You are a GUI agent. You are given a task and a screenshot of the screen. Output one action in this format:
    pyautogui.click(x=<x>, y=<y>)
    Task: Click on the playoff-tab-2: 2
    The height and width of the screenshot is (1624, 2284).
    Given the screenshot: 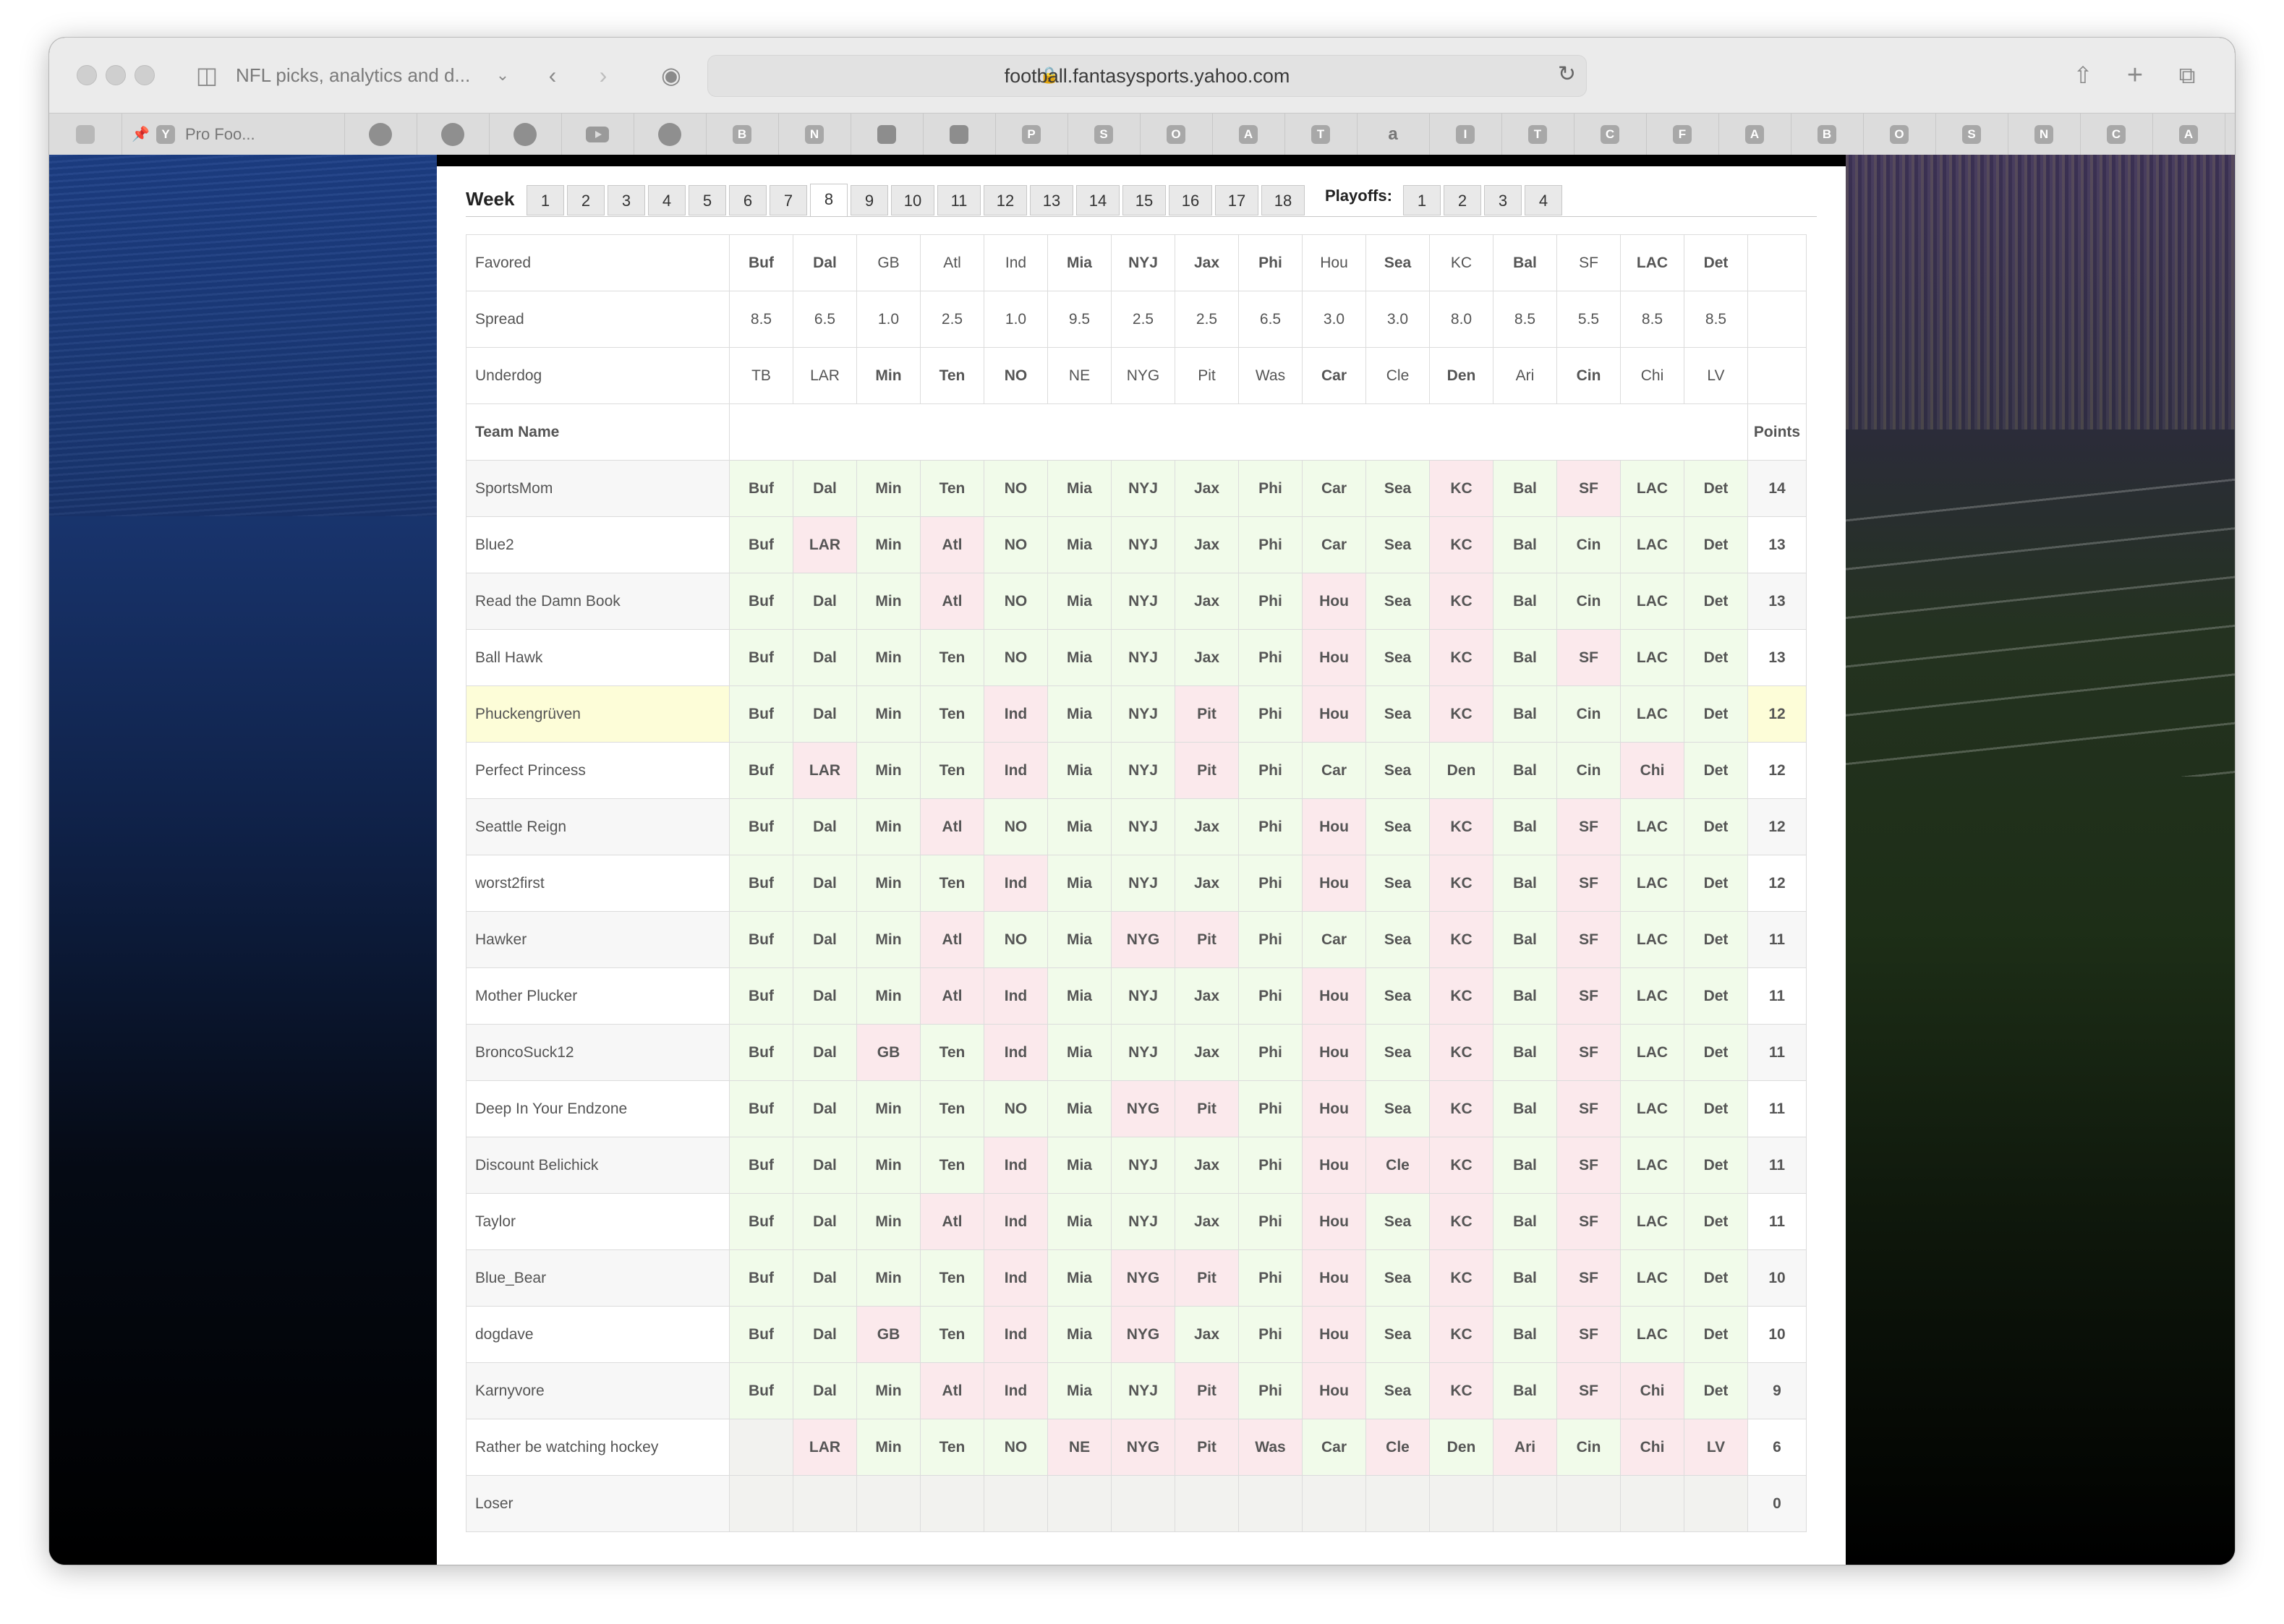 What is the action you would take?
    pyautogui.click(x=1462, y=200)
    